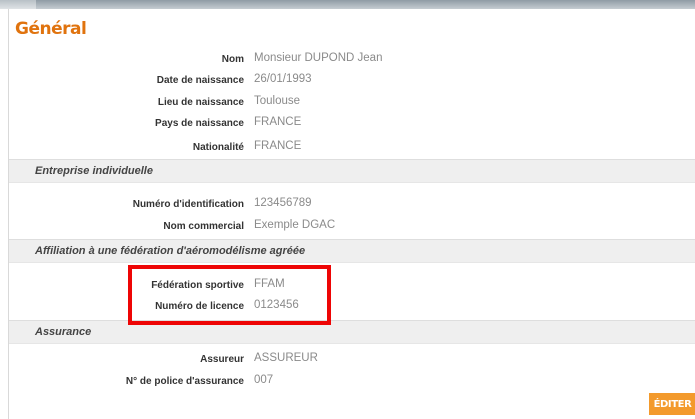 This screenshot has width=695, height=419. I want to click on field-row-nationalite: Nationalité FRANCE, so click(352, 149).